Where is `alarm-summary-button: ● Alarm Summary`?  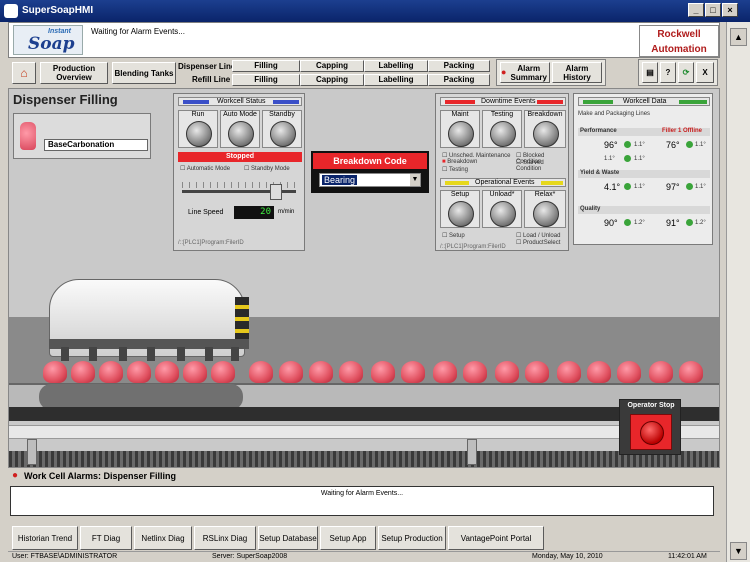 alarm-summary-button: ● Alarm Summary is located at coordinates (525, 72).